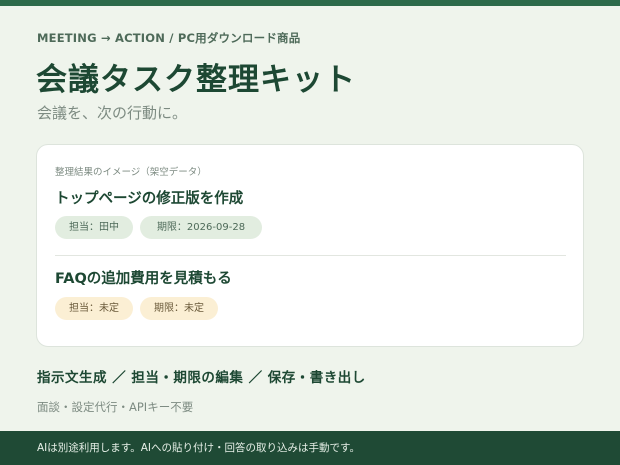 The width and height of the screenshot is (620, 465). What do you see at coordinates (94, 308) in the screenshot?
I see `assignee-chip: 担当：未定` at bounding box center [94, 308].